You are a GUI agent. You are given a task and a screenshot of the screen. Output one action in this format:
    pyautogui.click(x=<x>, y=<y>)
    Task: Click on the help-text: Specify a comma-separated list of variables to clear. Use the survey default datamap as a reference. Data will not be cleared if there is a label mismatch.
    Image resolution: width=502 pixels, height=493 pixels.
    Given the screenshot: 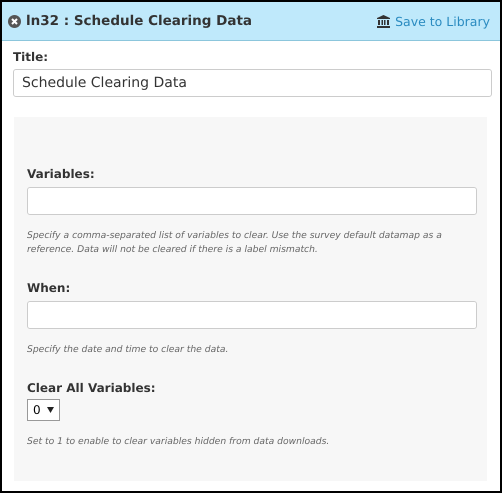 What is the action you would take?
    pyautogui.click(x=235, y=243)
    